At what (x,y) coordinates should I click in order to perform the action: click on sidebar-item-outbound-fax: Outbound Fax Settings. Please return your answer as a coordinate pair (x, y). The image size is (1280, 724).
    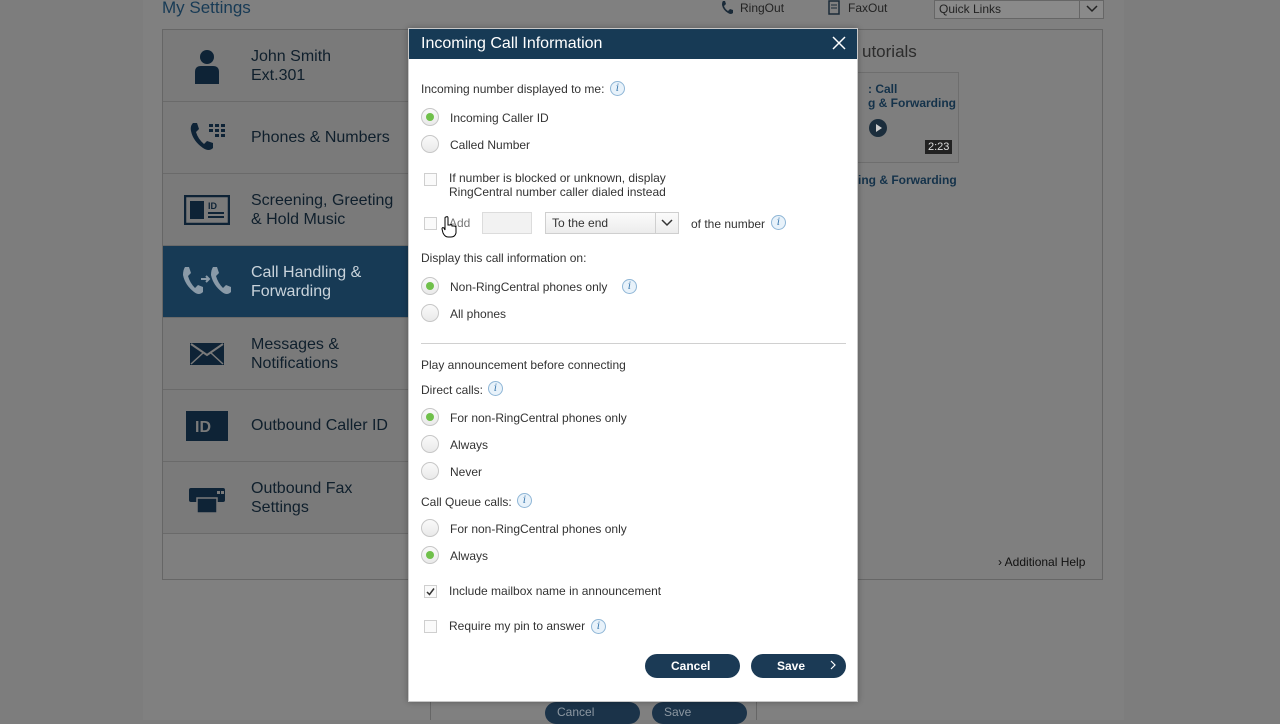
    Looking at the image, I should click on (286, 498).